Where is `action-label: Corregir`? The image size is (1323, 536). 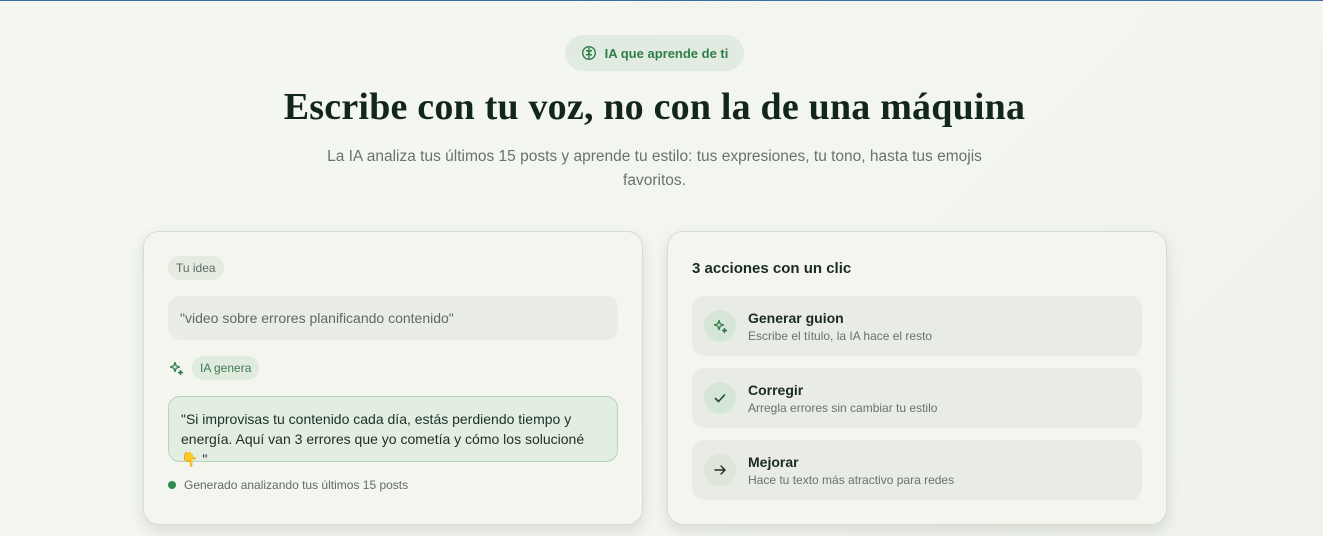 action-label: Corregir is located at coordinates (776, 389).